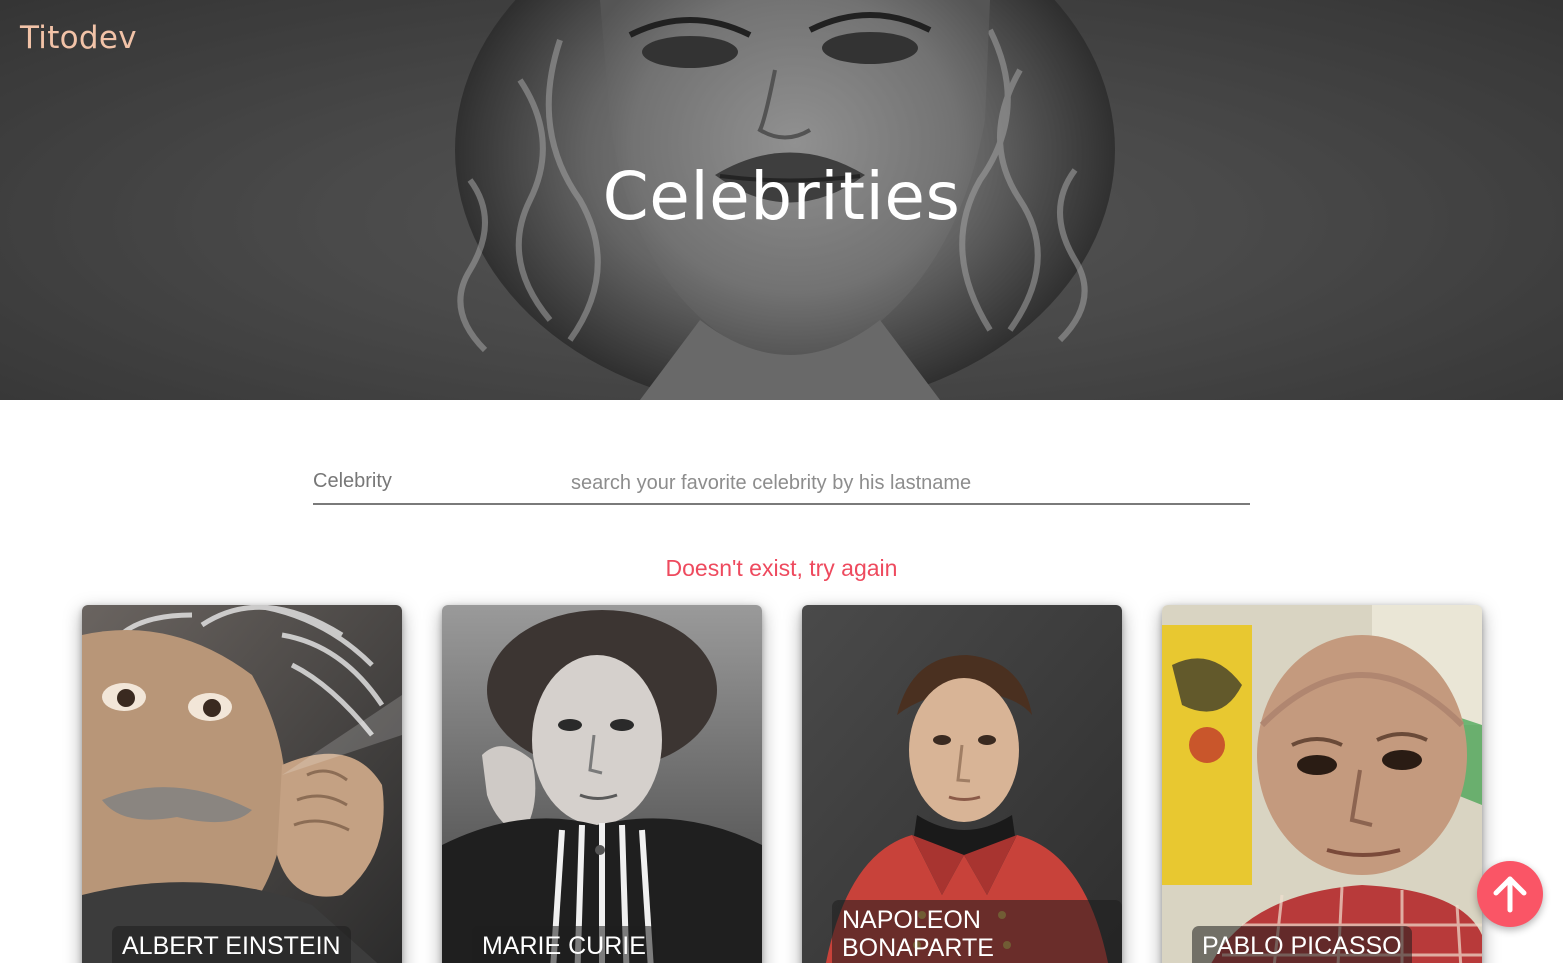 The image size is (1563, 963). What do you see at coordinates (918, 948) in the screenshot?
I see `celebrity-name-line2: BONAPARTE` at bounding box center [918, 948].